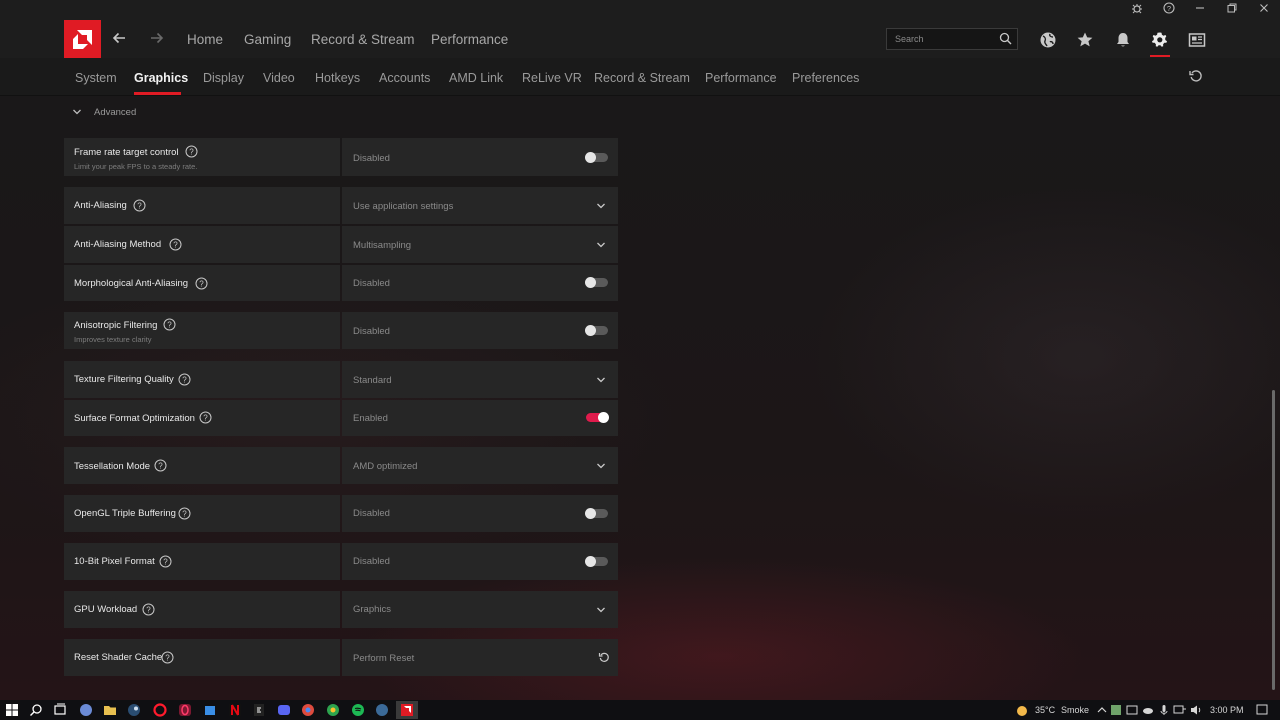 Image resolution: width=1280 pixels, height=720 pixels. Describe the element at coordinates (476, 78) in the screenshot. I see `tab-amd-link: AMD Link` at that location.